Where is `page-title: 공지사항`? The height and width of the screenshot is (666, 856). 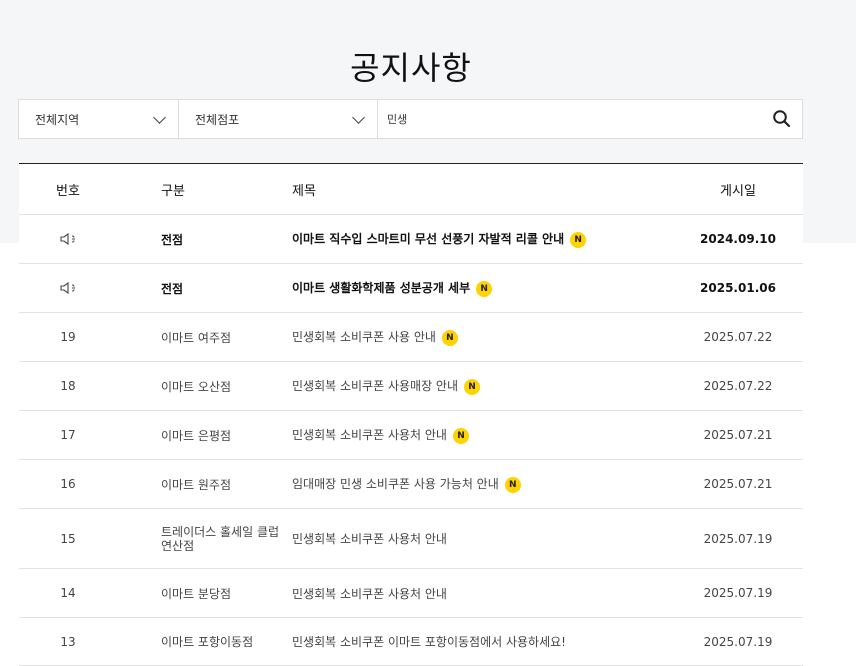 page-title: 공지사항 is located at coordinates (411, 68).